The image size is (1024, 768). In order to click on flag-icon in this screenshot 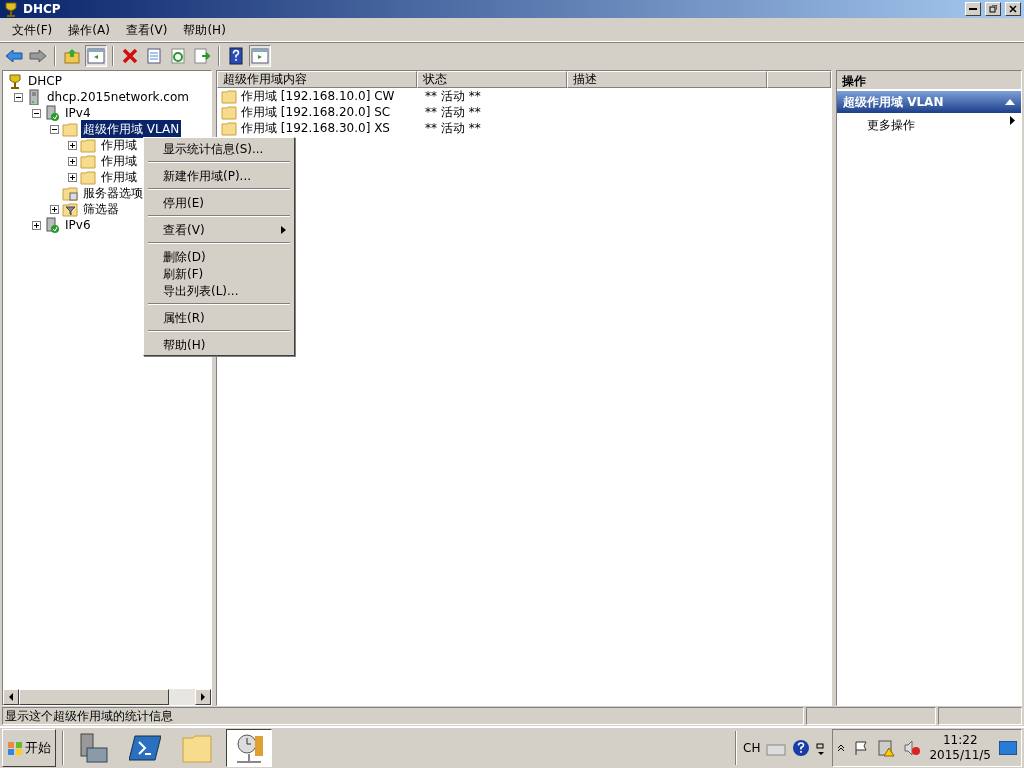, I will do `click(861, 748)`.